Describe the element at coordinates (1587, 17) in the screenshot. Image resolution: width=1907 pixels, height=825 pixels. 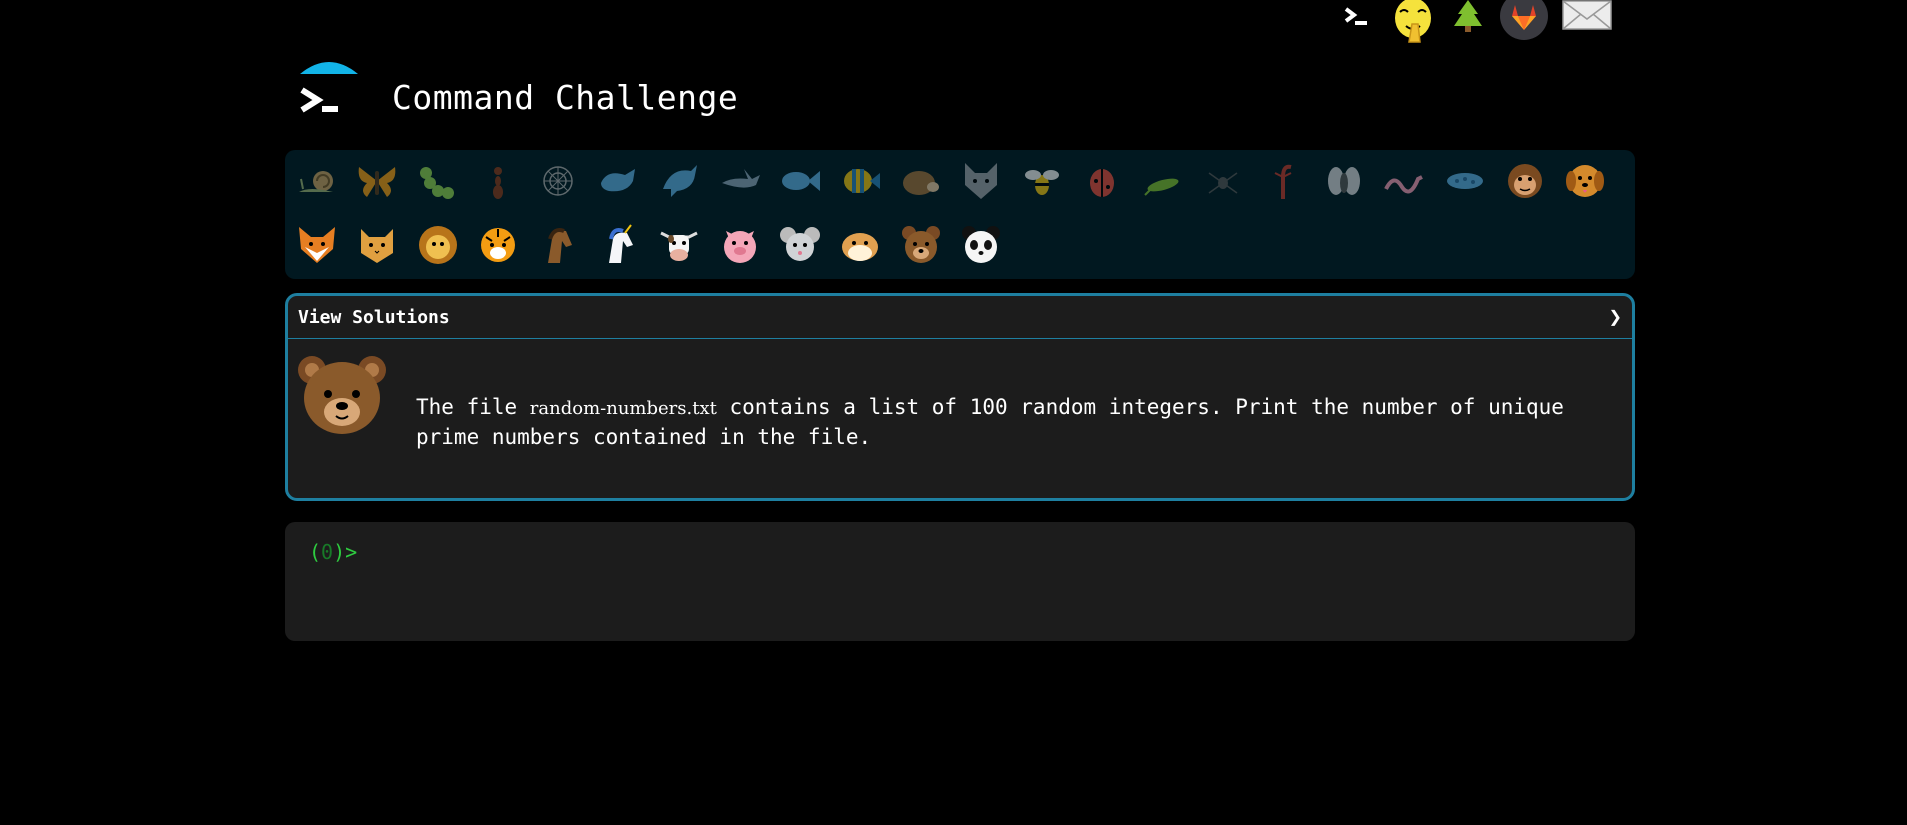
I see `mail-icon` at that location.